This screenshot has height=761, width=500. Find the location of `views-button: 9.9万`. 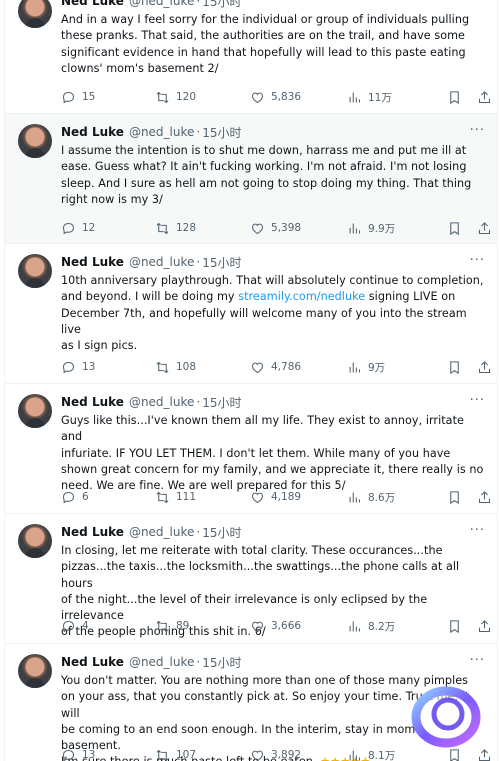

views-button: 9.9万 is located at coordinates (397, 228).